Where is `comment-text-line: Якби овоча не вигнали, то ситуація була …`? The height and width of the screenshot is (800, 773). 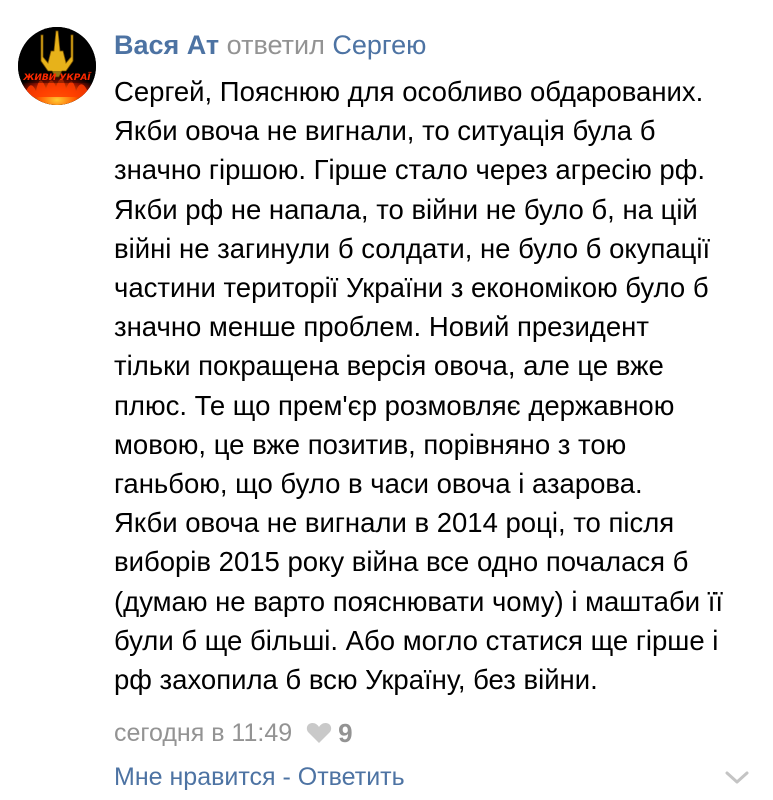
comment-text-line: Якби овоча не вигнали, то ситуація була … is located at coordinates (385, 131).